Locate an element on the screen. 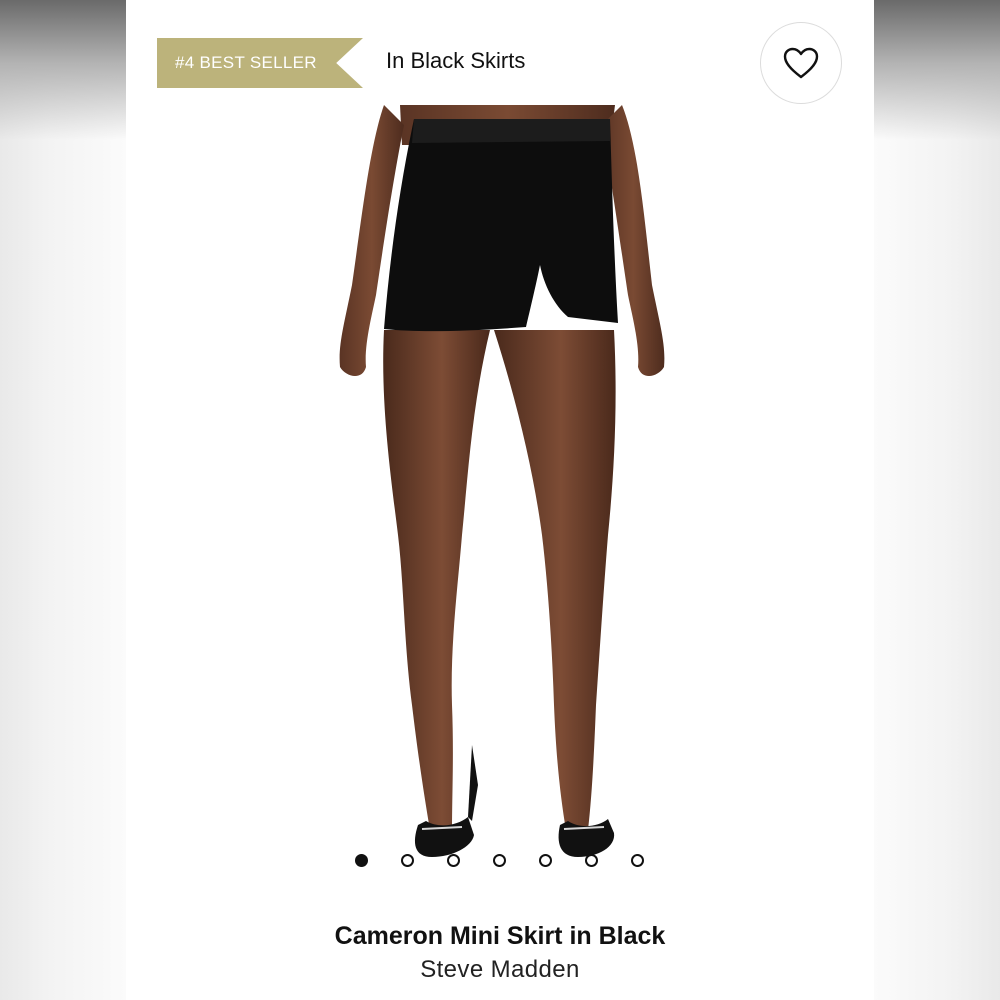  image-pagination is located at coordinates (499, 860).